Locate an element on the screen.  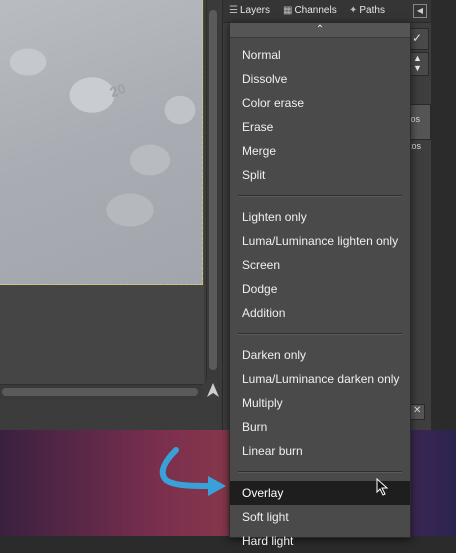
layers-icon: ☰ is located at coordinates (233, 10).